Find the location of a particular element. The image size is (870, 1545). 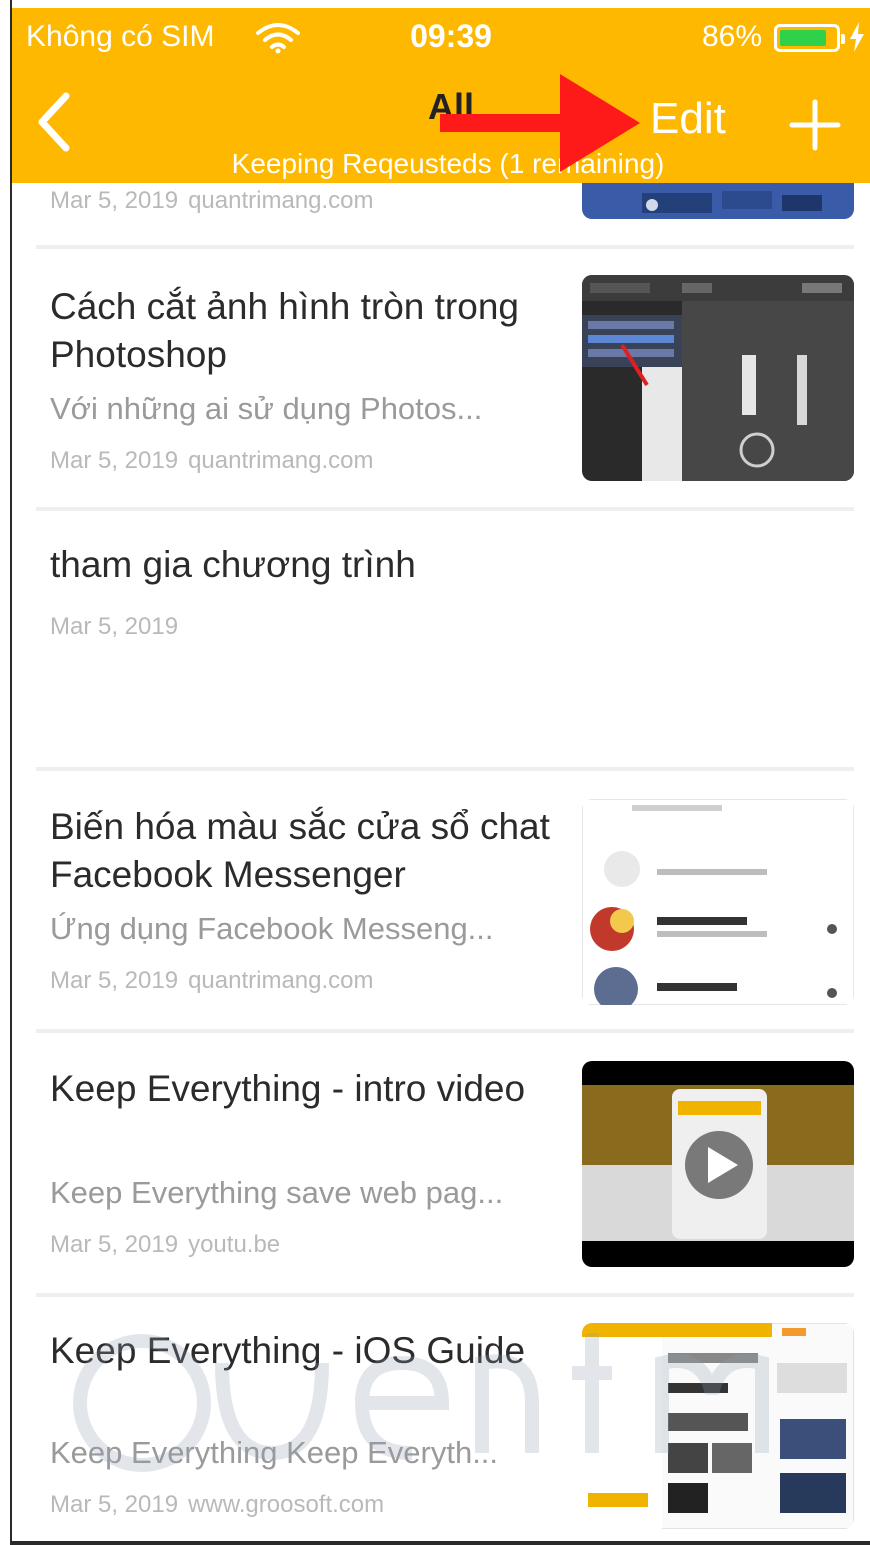

sync-status-subtitle: Keeping Reqeusteds (1 remaining) is located at coordinates (448, 163).